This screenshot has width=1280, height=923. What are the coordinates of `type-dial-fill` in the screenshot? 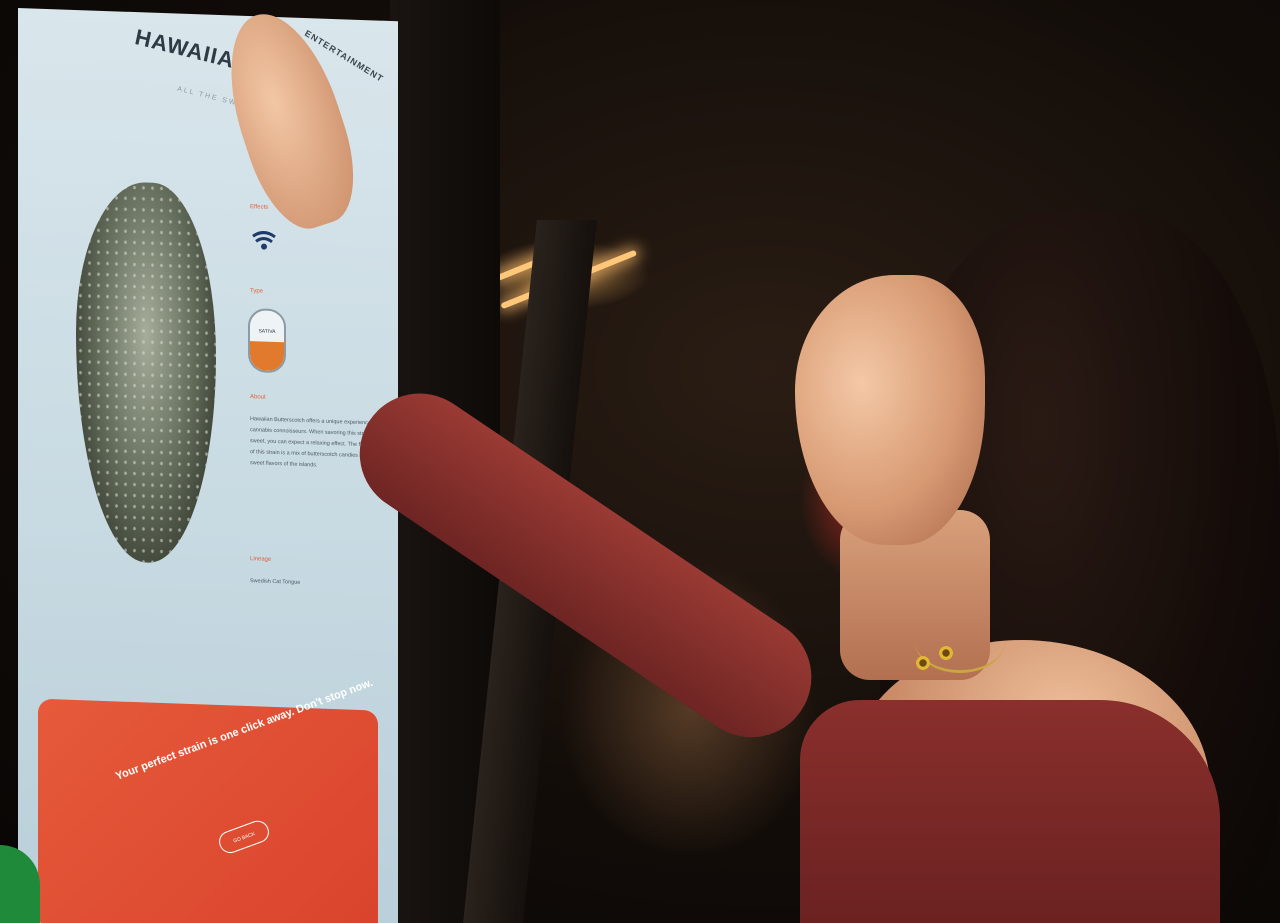 It's located at (267, 356).